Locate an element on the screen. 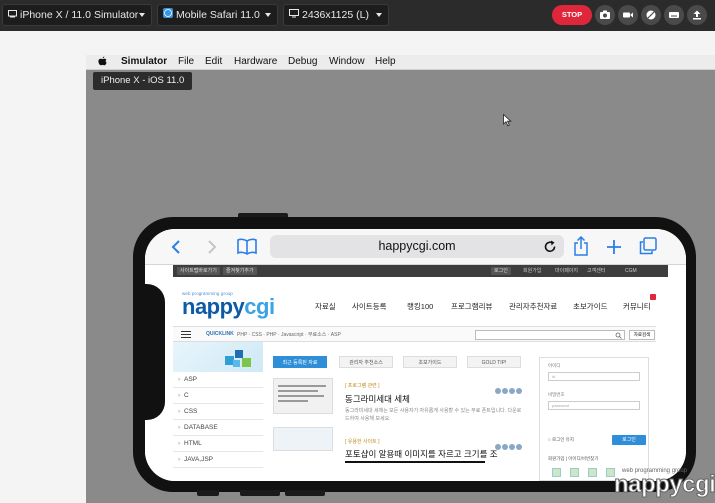 This screenshot has width=715, height=503. tab-recent: 최근 등록된 자료 is located at coordinates (300, 362).